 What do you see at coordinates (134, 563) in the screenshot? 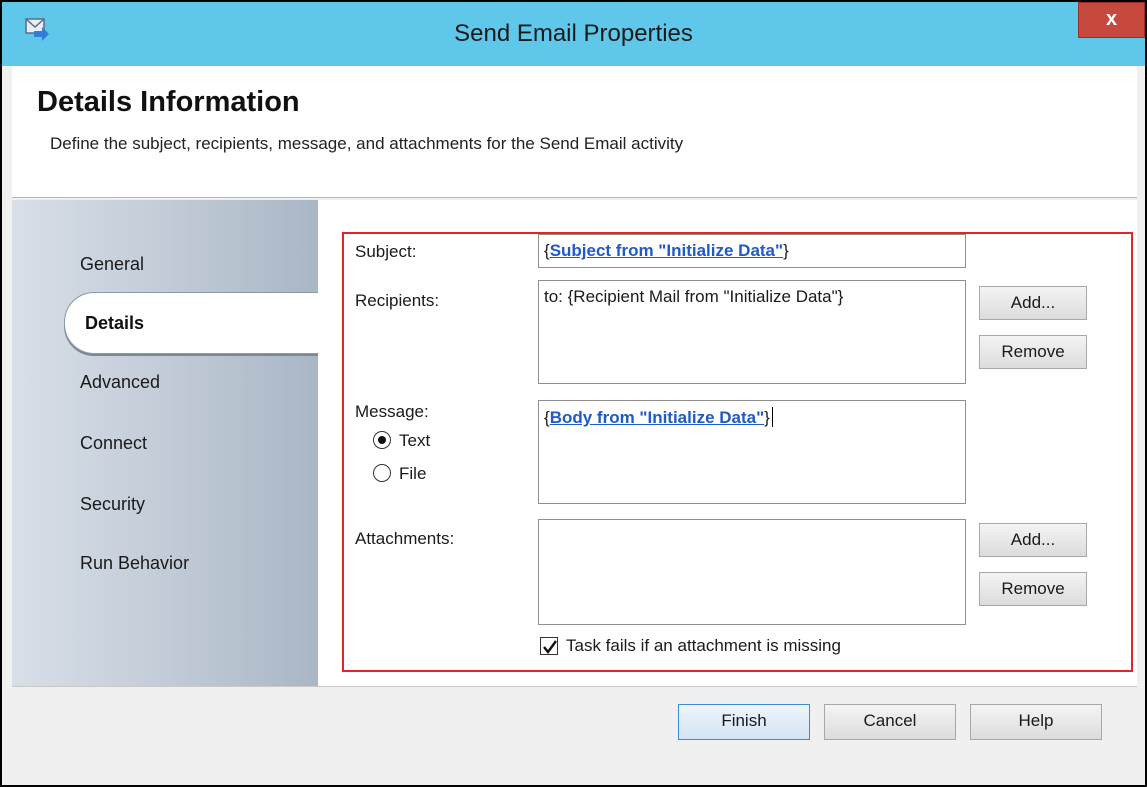
I see `sidebar-item-run-behavior: Run Behavior` at bounding box center [134, 563].